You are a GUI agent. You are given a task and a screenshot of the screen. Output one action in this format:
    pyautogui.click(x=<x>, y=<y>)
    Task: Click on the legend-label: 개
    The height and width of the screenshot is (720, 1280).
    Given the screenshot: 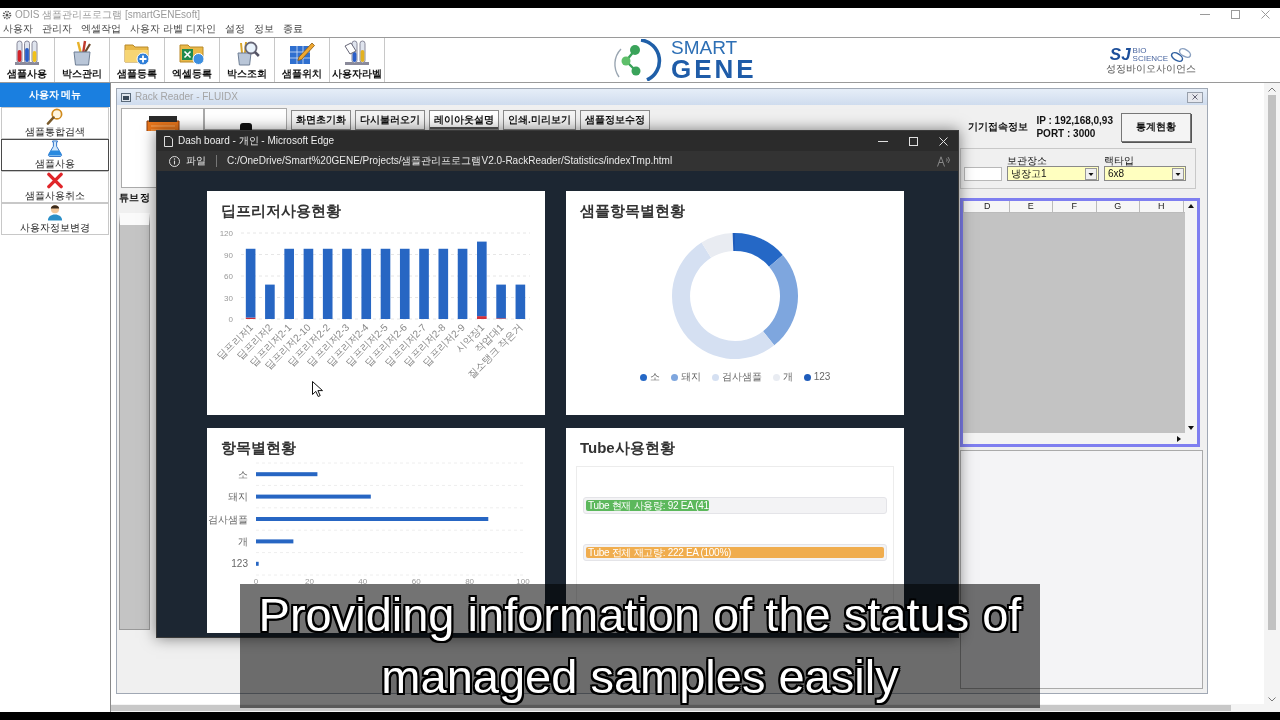 What is the action you would take?
    pyautogui.click(x=787, y=377)
    